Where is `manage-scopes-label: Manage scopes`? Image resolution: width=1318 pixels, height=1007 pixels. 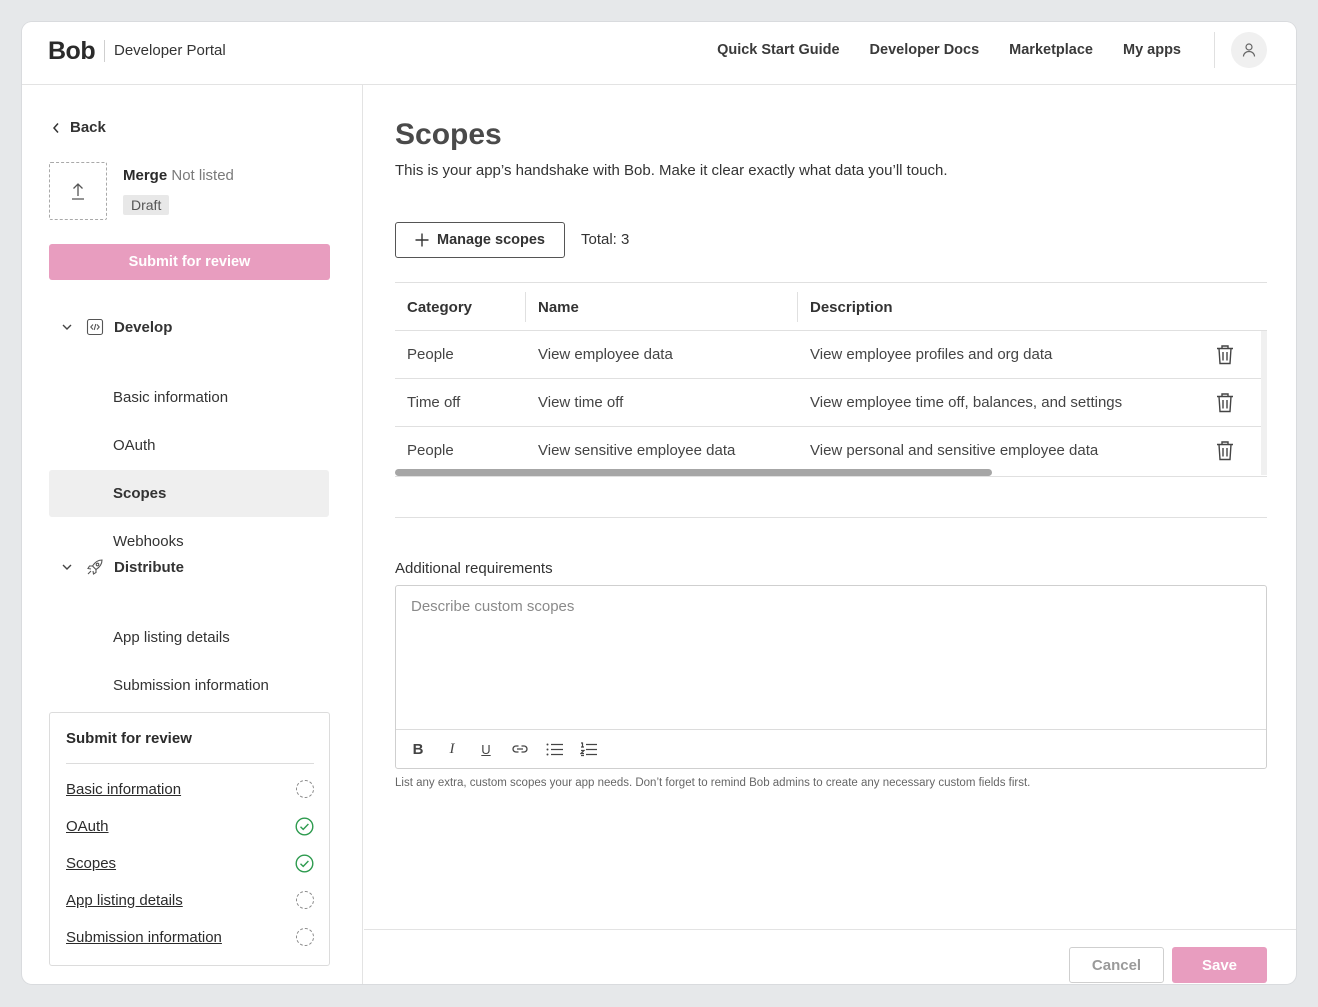 manage-scopes-label: Manage scopes is located at coordinates (491, 240).